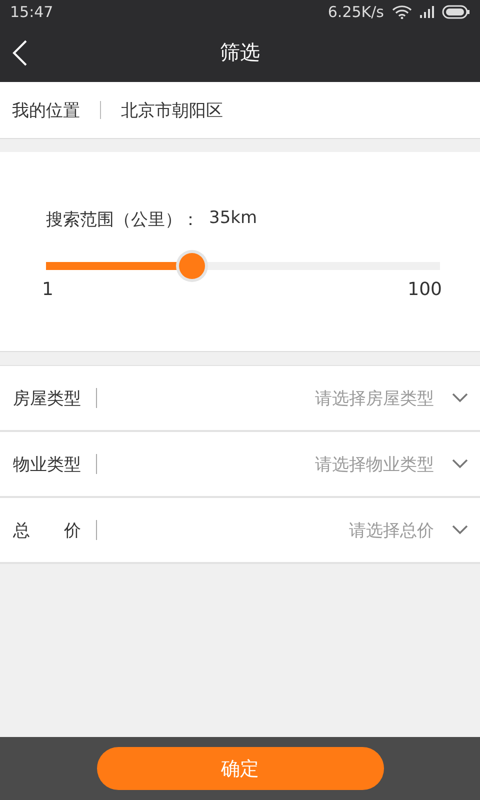  I want to click on range-label: 搜索范围（公里）：, so click(122, 220).